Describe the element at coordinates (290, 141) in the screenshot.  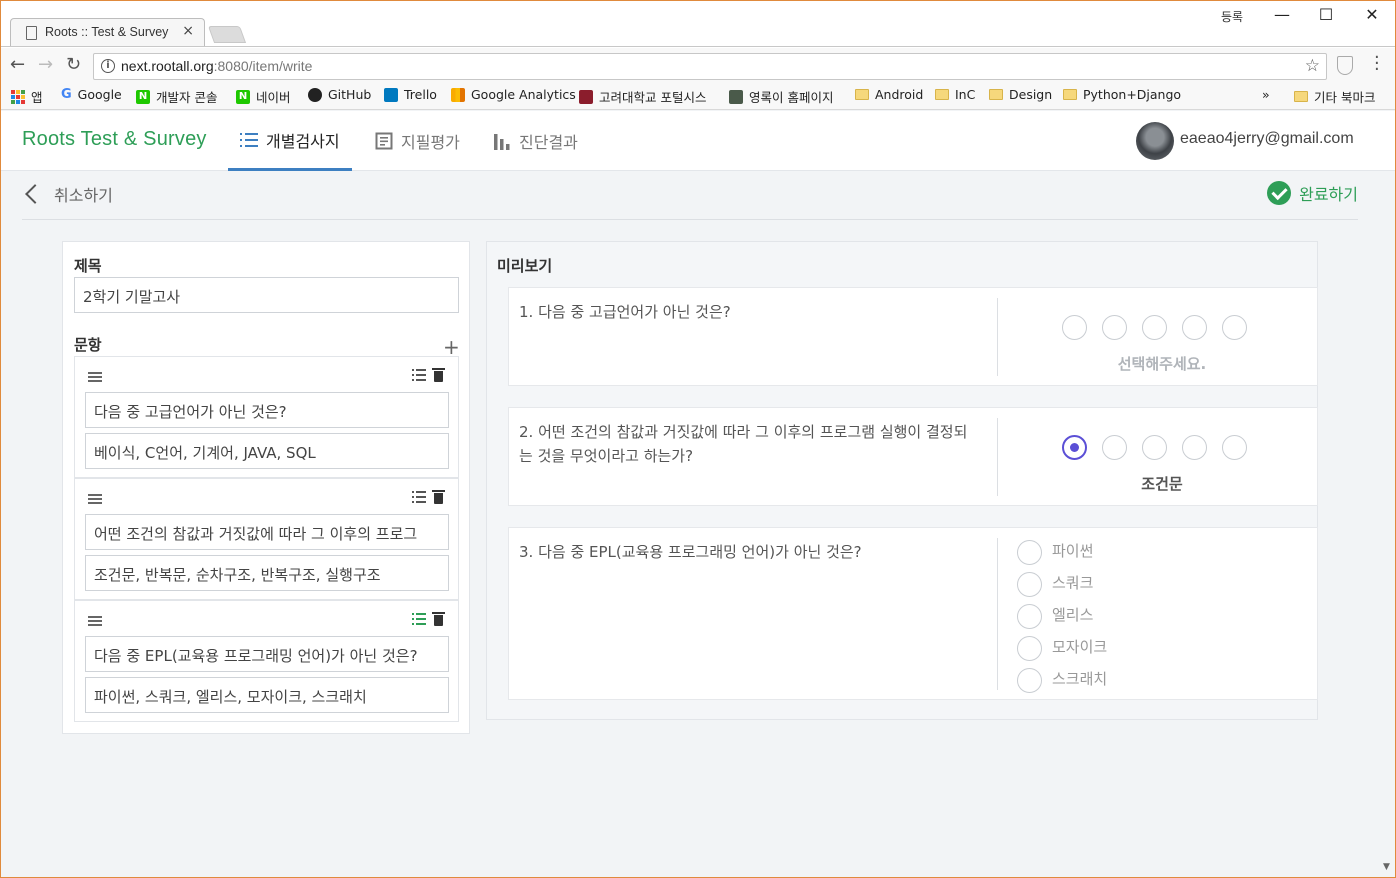
I see `tab-individual-test: 개별검사지` at that location.